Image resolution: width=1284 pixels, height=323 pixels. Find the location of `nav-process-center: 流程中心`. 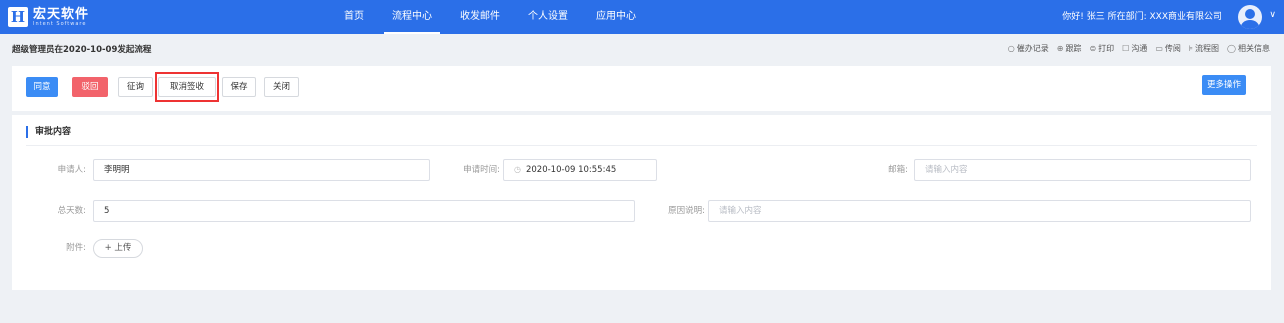

nav-process-center: 流程中心 is located at coordinates (412, 17).